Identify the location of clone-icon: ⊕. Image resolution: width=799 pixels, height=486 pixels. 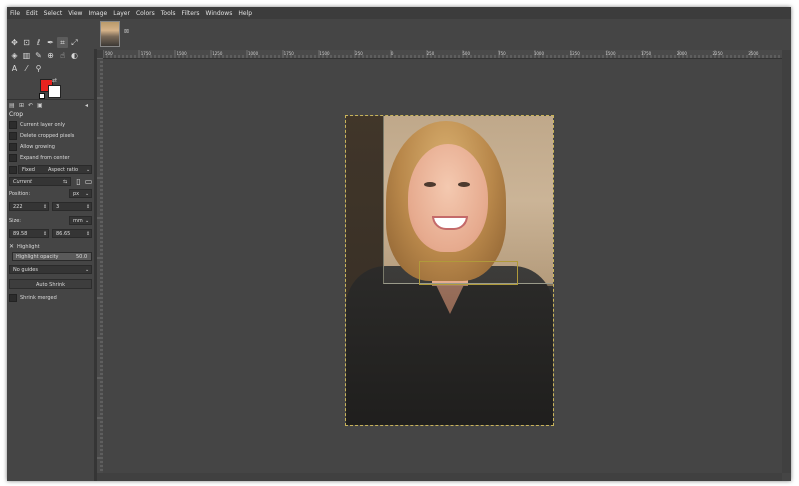
(50, 55).